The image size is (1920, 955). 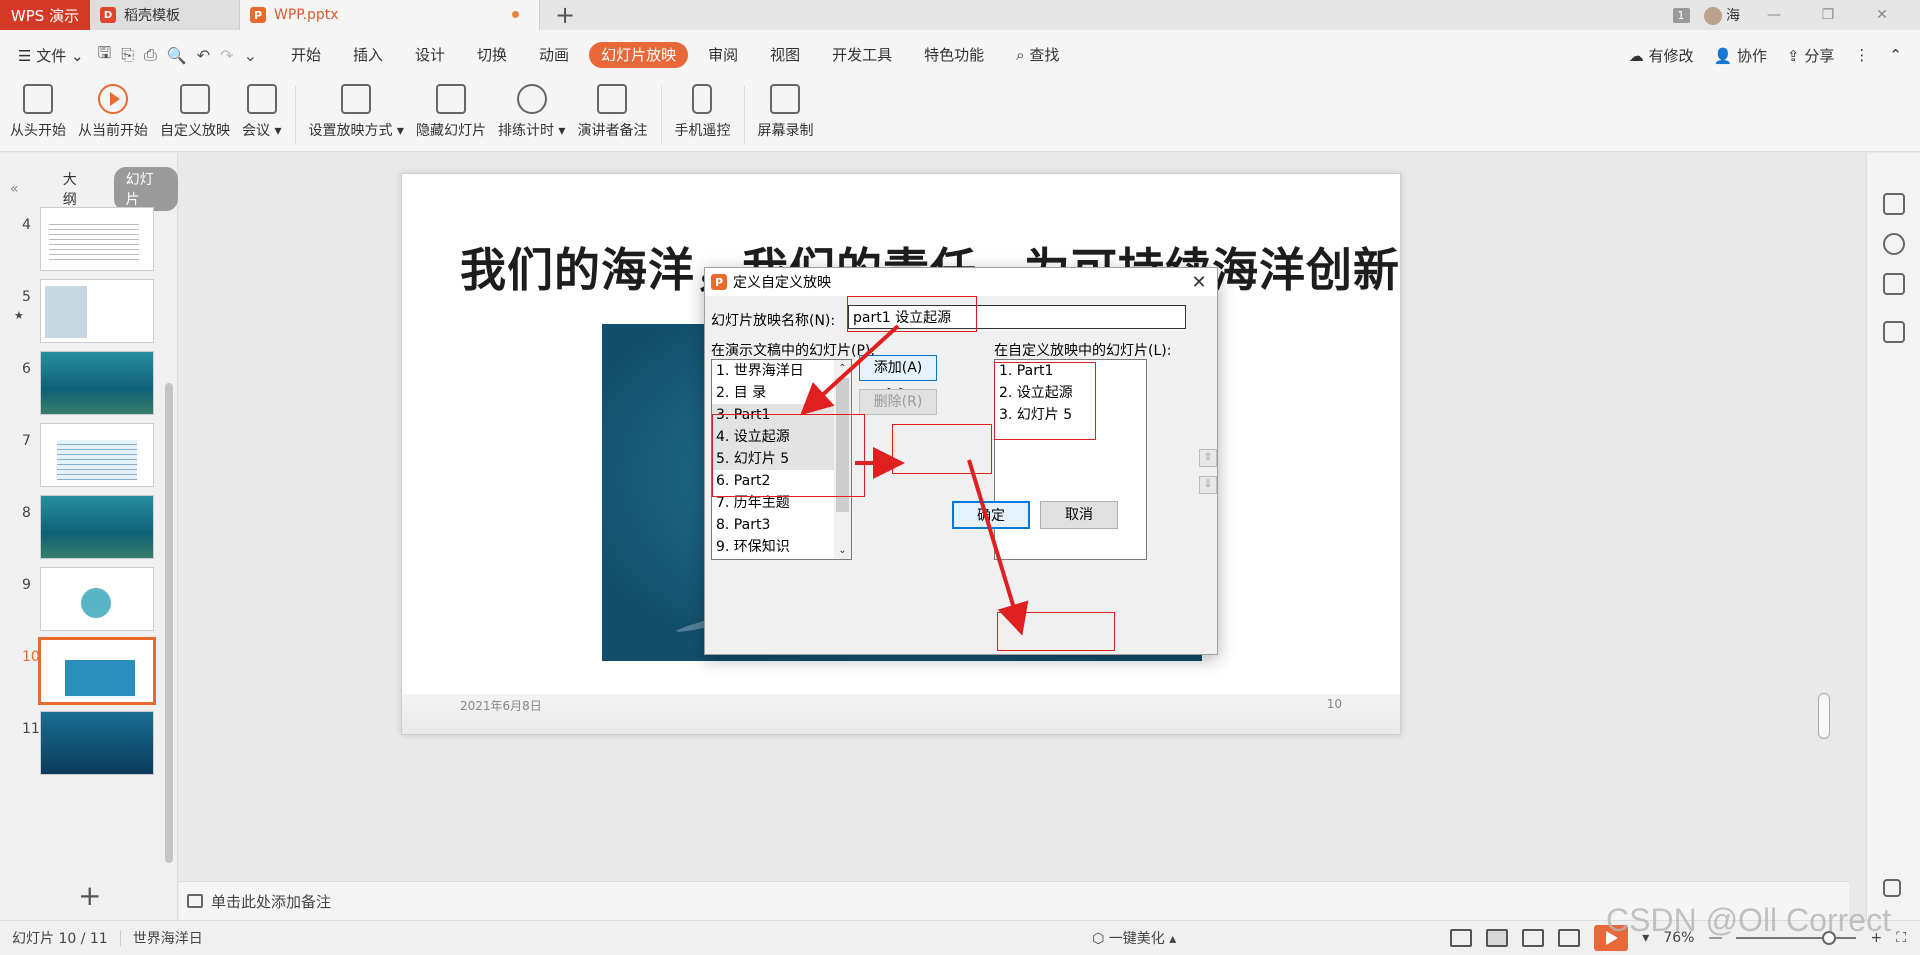 What do you see at coordinates (1810, 55) in the screenshot?
I see `share-button: ⇪ 分享` at bounding box center [1810, 55].